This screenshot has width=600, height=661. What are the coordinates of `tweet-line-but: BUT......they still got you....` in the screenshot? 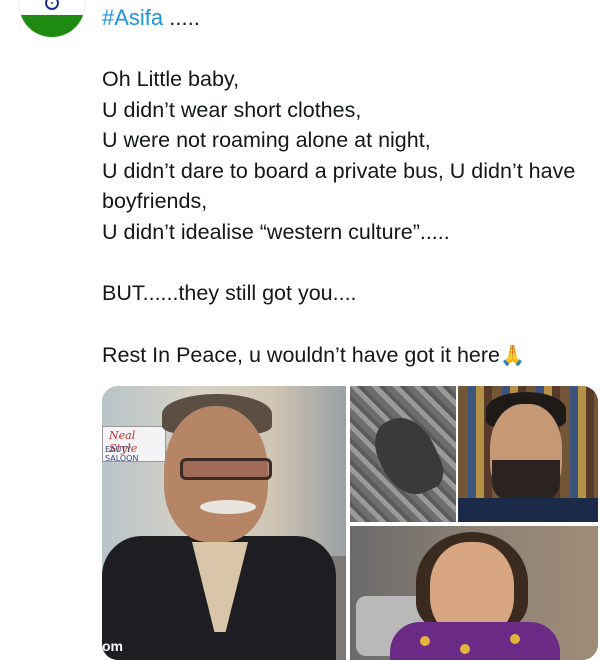 It's located at (229, 293).